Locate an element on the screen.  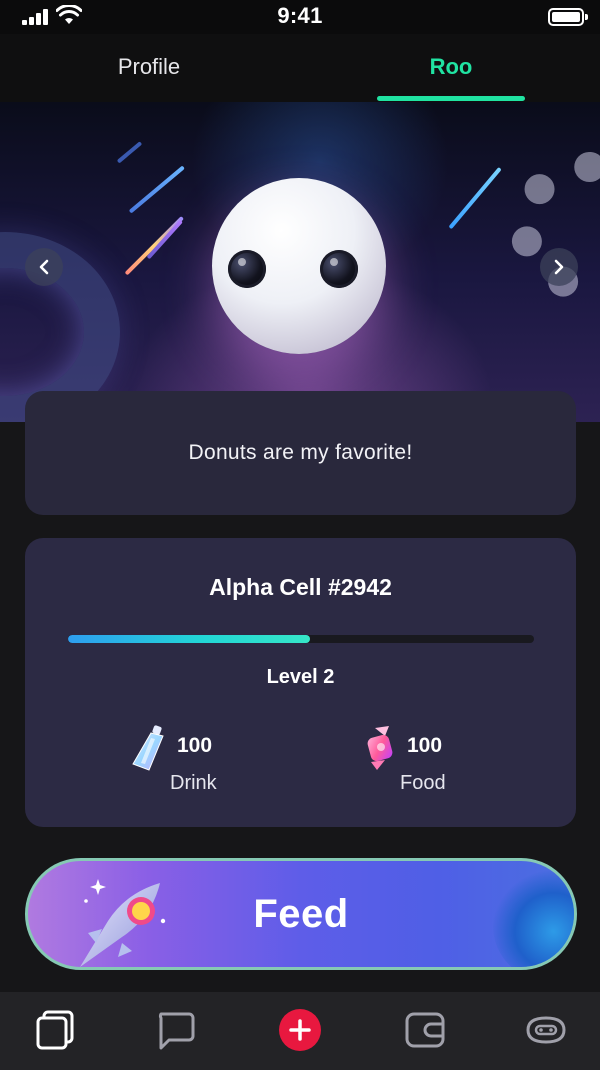
nav-wallet-button is located at coordinates (425, 1030).